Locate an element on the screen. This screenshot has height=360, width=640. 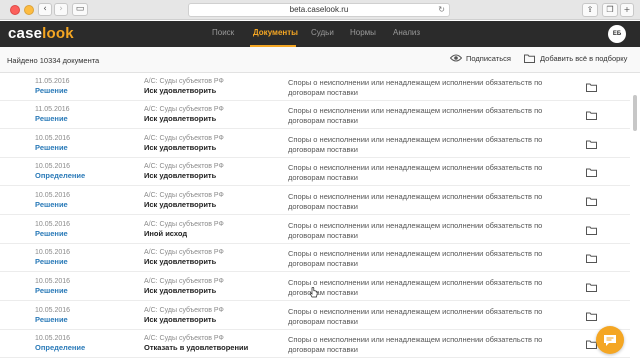
add-all-label: Добавить всё в подборку is located at coordinates (584, 58).